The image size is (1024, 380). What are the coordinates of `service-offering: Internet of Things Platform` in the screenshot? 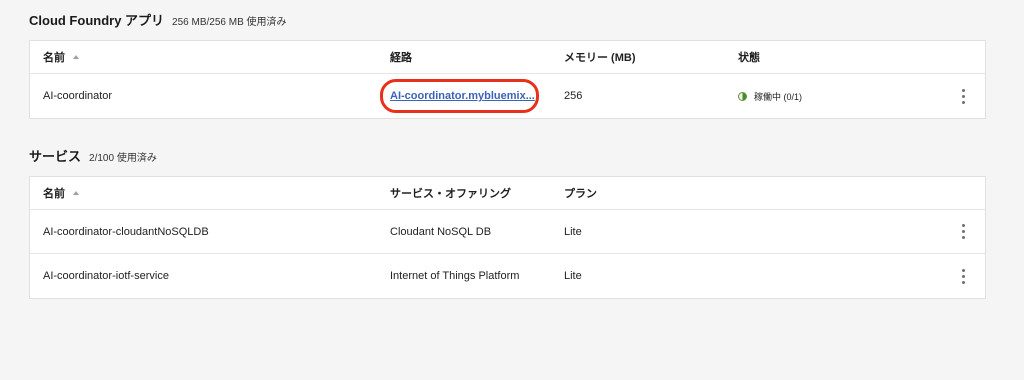 It's located at (455, 276).